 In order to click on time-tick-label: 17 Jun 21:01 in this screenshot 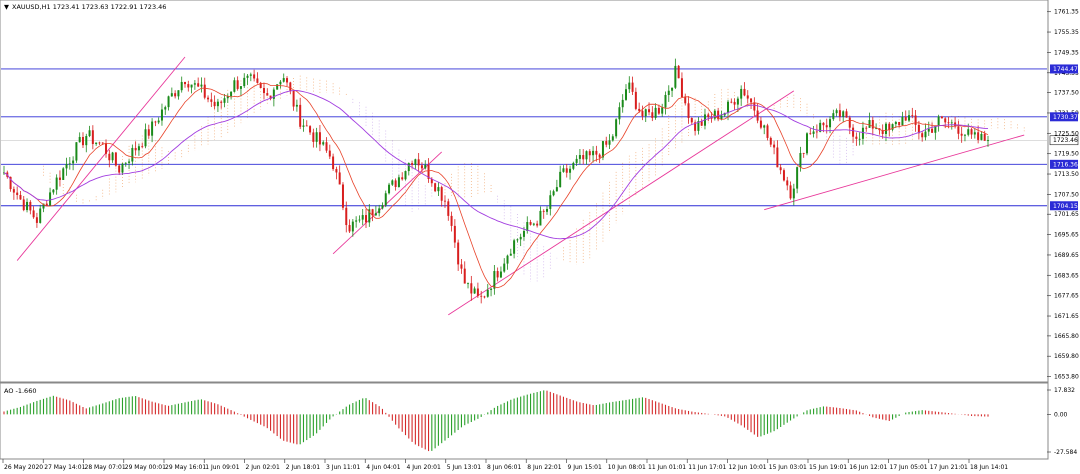, I will do `click(949, 467)`.